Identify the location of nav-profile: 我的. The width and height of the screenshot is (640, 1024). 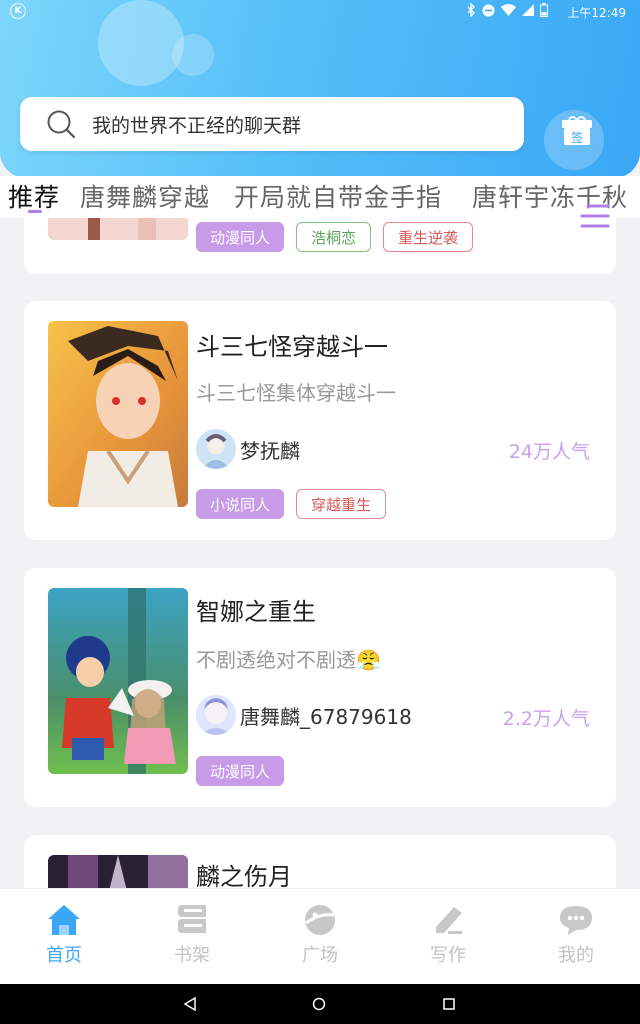
(576, 935).